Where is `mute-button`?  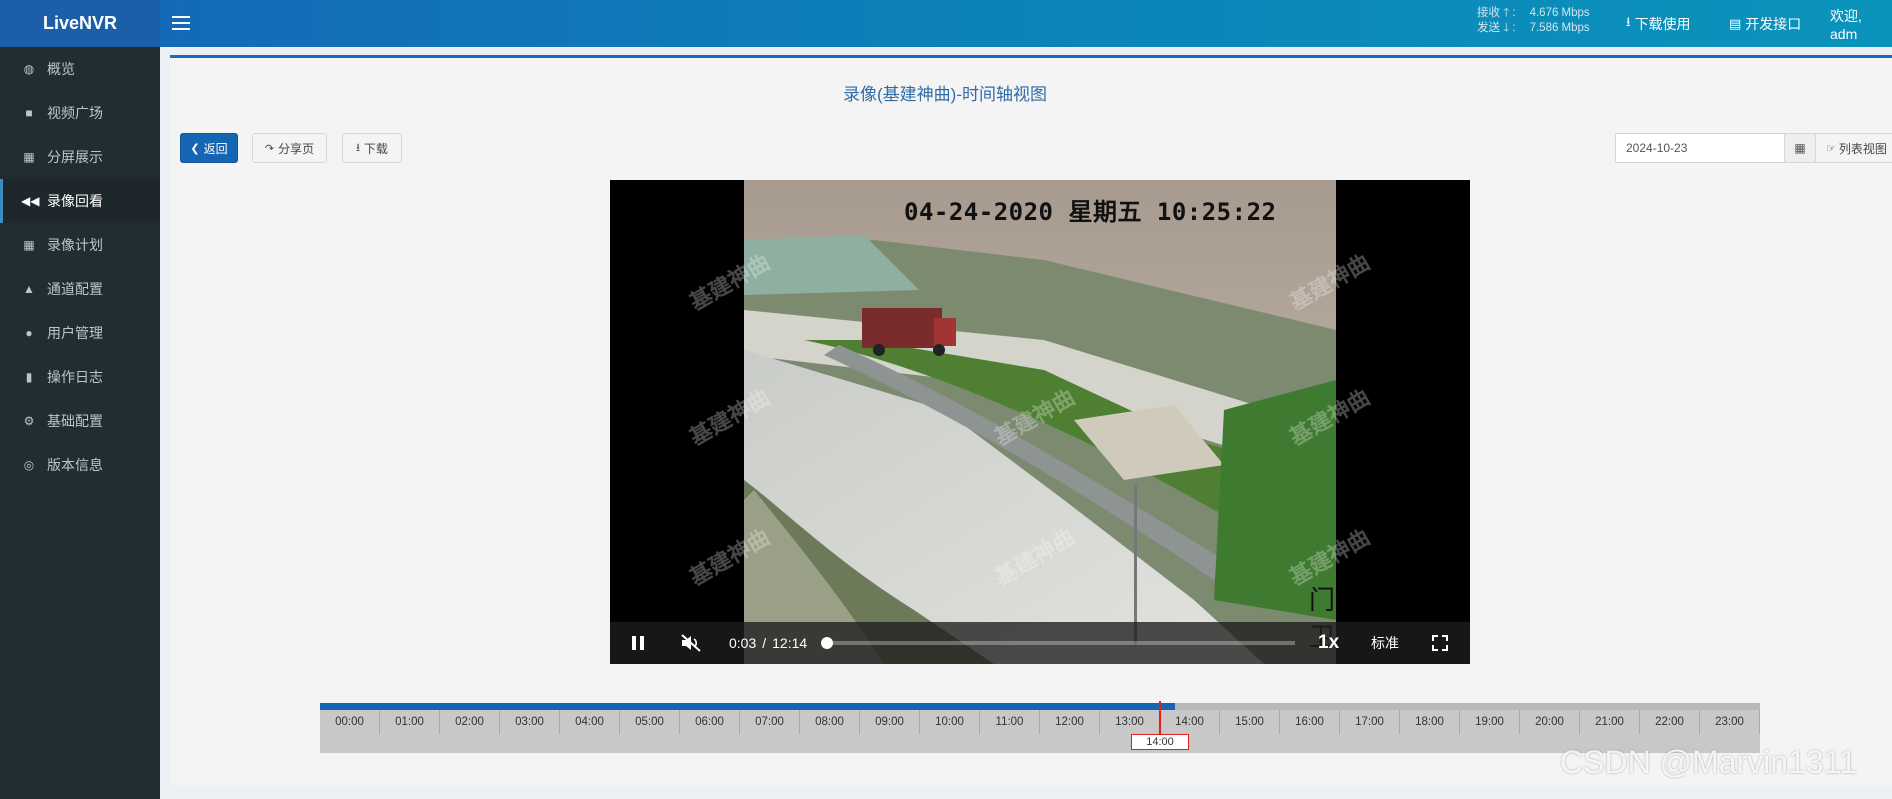 mute-button is located at coordinates (691, 643).